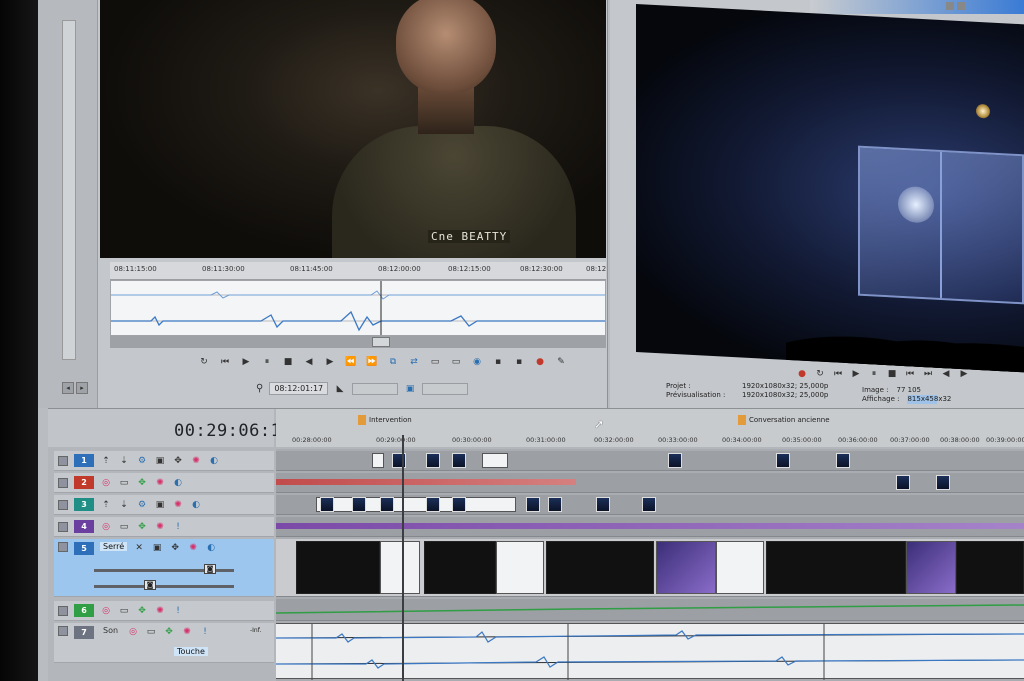  What do you see at coordinates (498, 362) in the screenshot?
I see `snapshot-icon: ▪` at bounding box center [498, 362].